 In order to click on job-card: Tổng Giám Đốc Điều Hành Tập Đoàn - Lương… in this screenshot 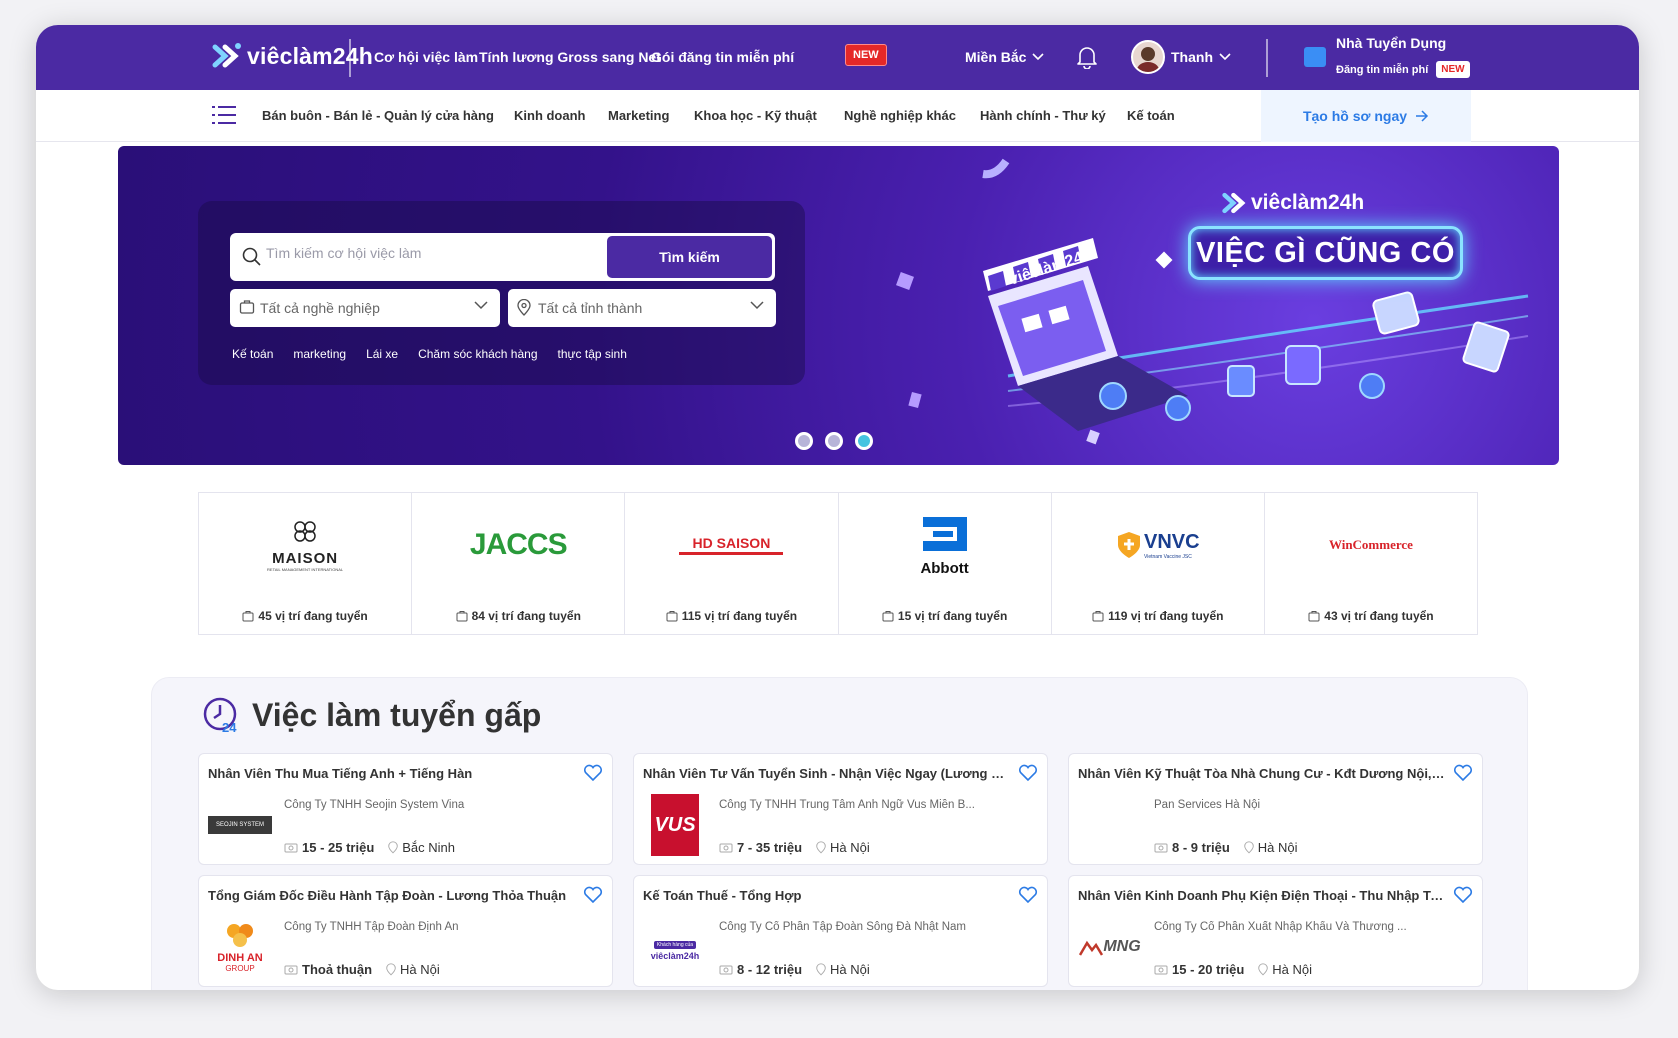, I will do `click(405, 931)`.